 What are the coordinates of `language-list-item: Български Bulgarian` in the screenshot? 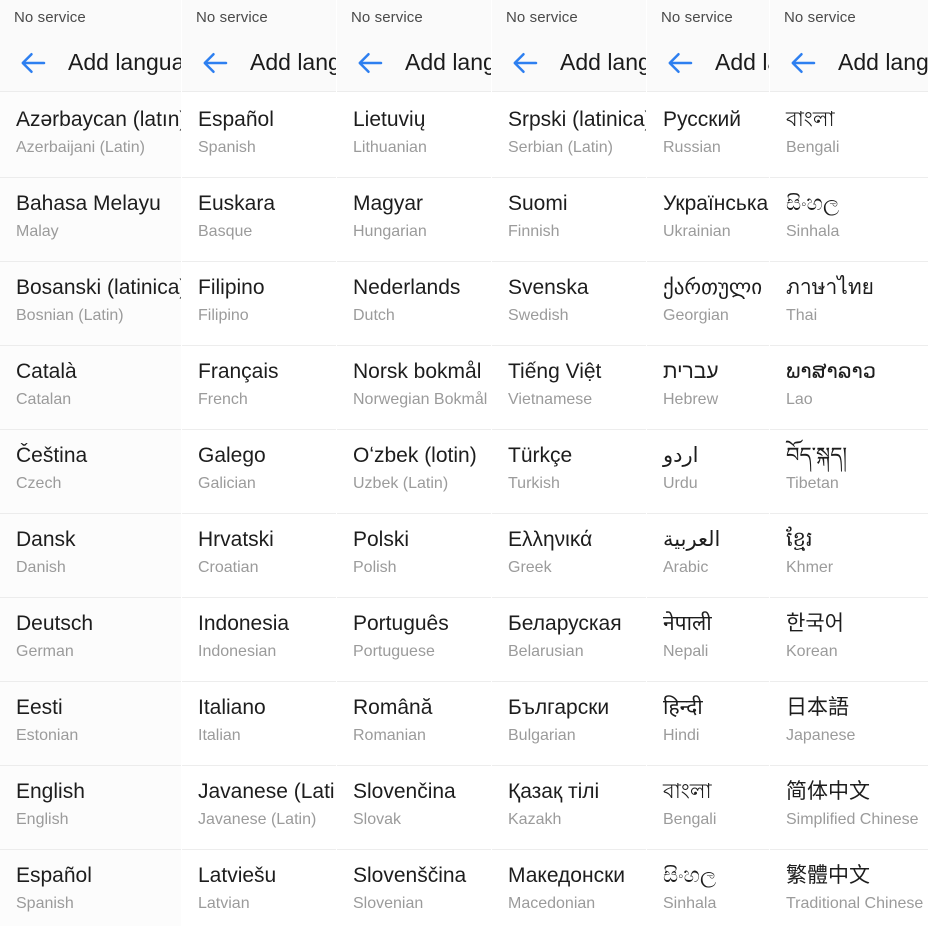 It's located at (569, 724).